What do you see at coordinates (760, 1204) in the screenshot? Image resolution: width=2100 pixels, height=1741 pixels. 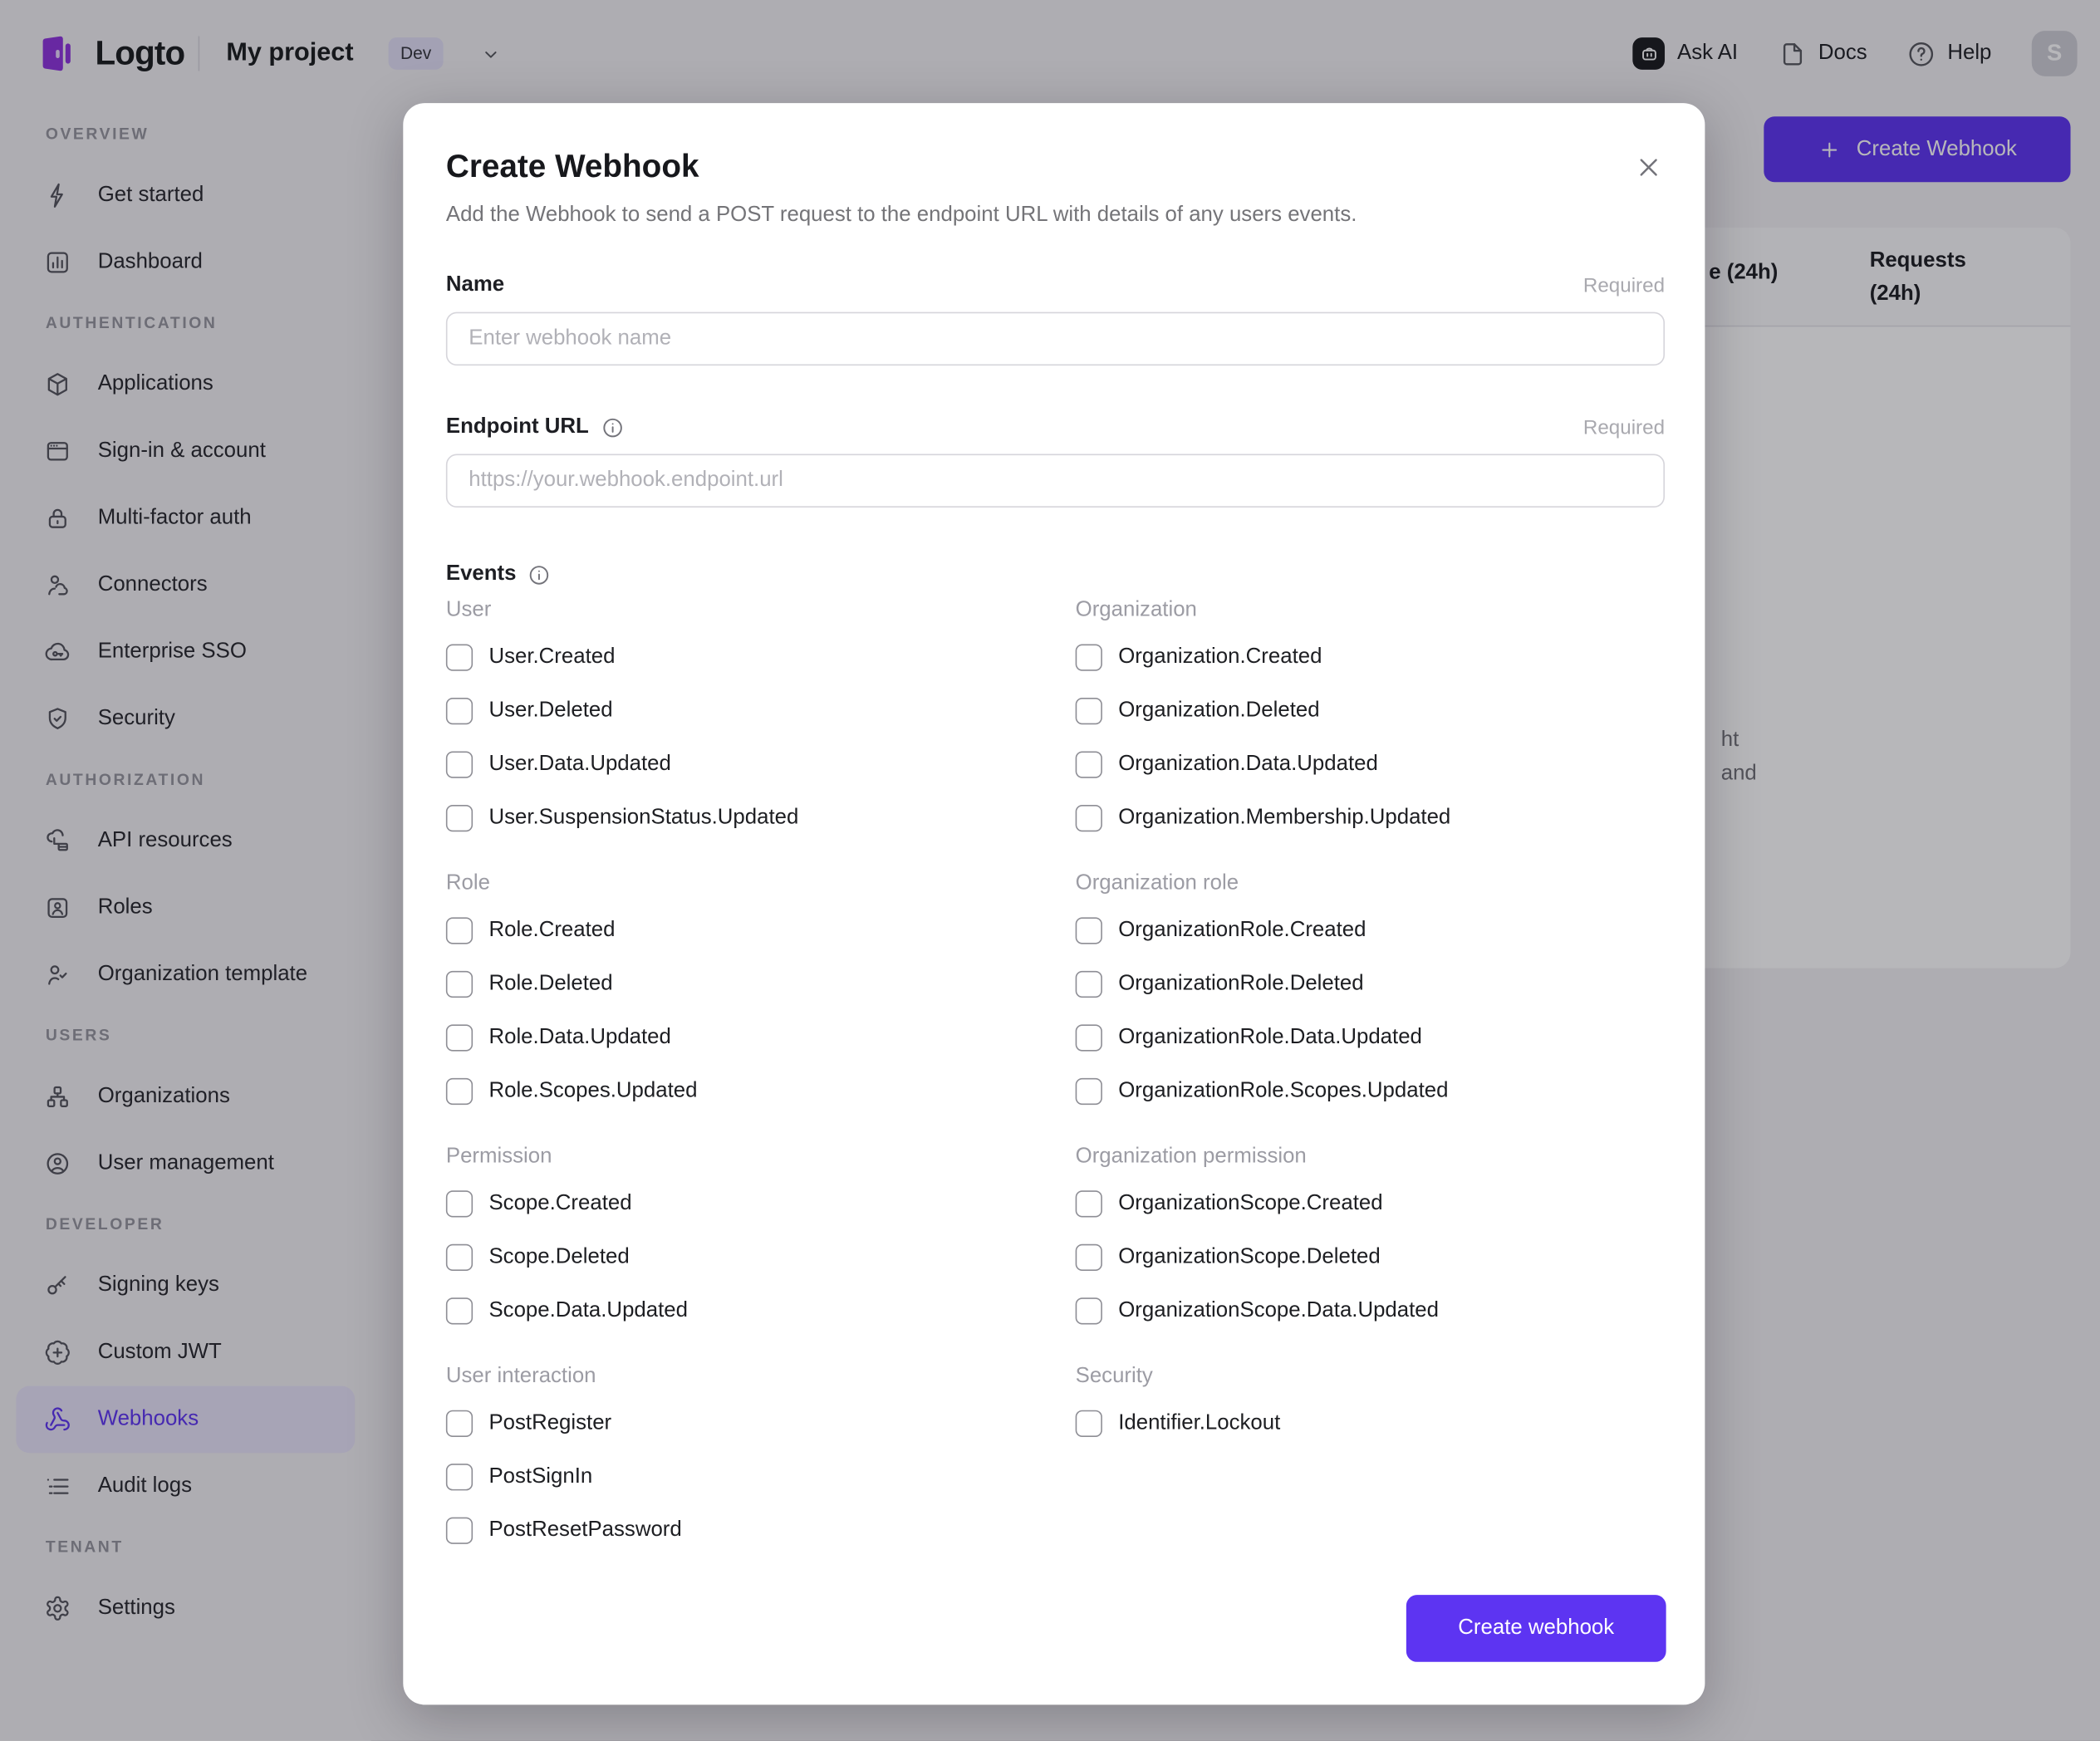 I see `event-row: Scope.Created` at bounding box center [760, 1204].